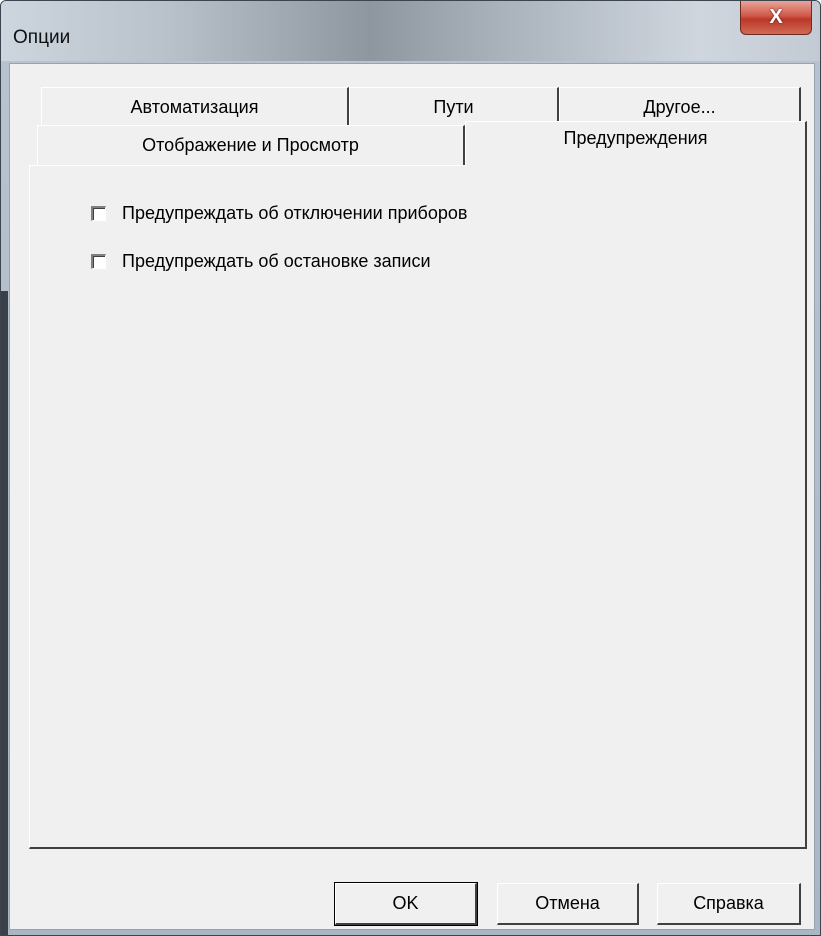  I want to click on close-icon: X, so click(776, 17).